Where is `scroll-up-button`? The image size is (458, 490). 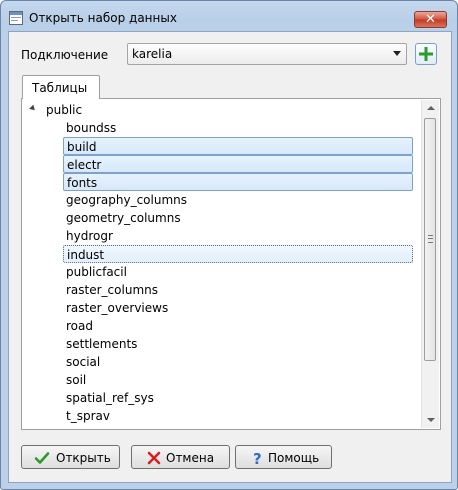 scroll-up-button is located at coordinates (430, 108).